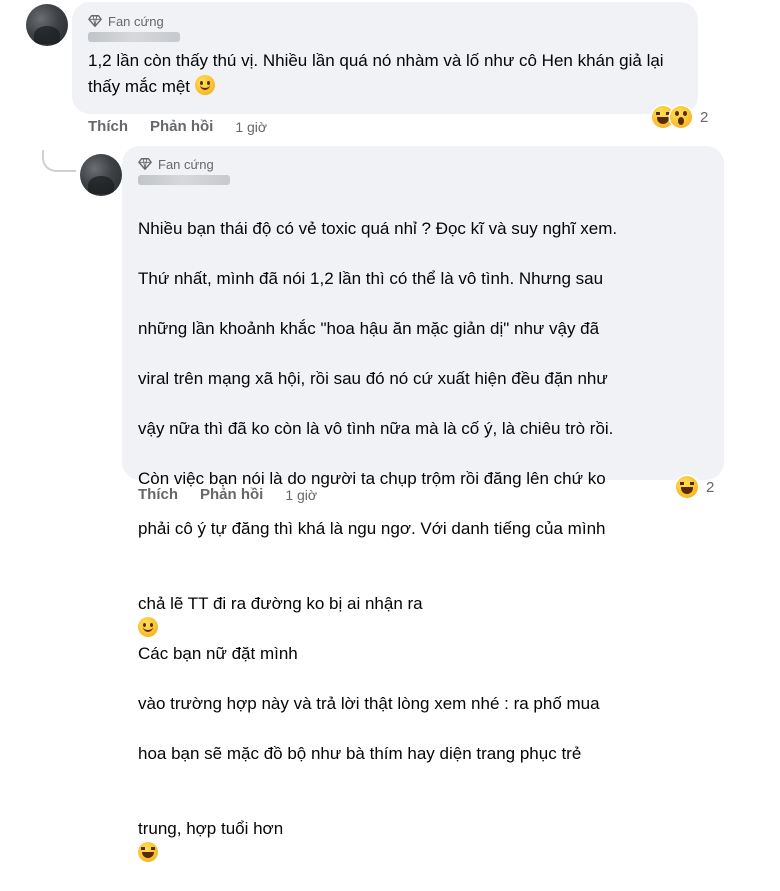 The width and height of the screenshot is (780, 891). What do you see at coordinates (687, 487) in the screenshot?
I see `haha-icon` at bounding box center [687, 487].